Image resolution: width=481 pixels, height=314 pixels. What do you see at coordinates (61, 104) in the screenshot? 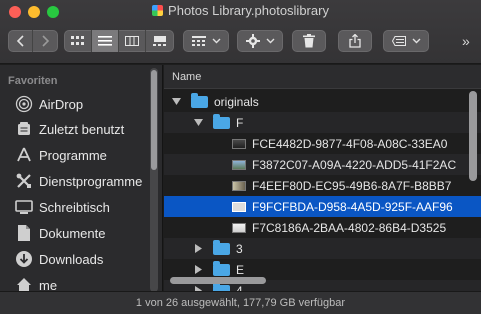
I see `sidebar-item-label: AirDrop` at bounding box center [61, 104].